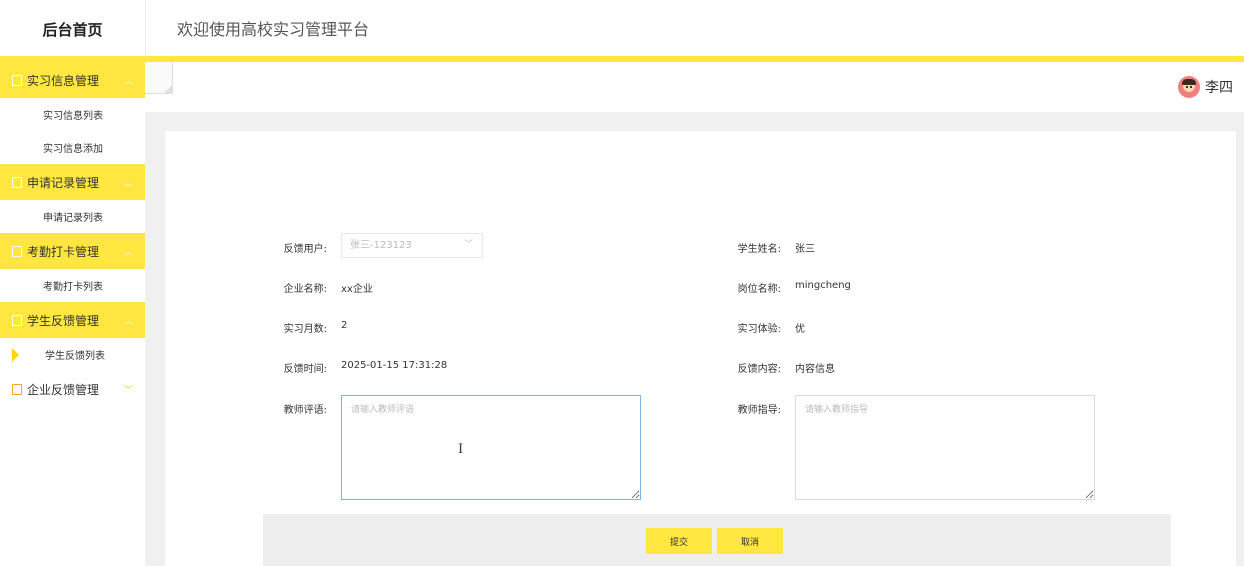 The width and height of the screenshot is (1244, 566). I want to click on months-value: 2, so click(344, 325).